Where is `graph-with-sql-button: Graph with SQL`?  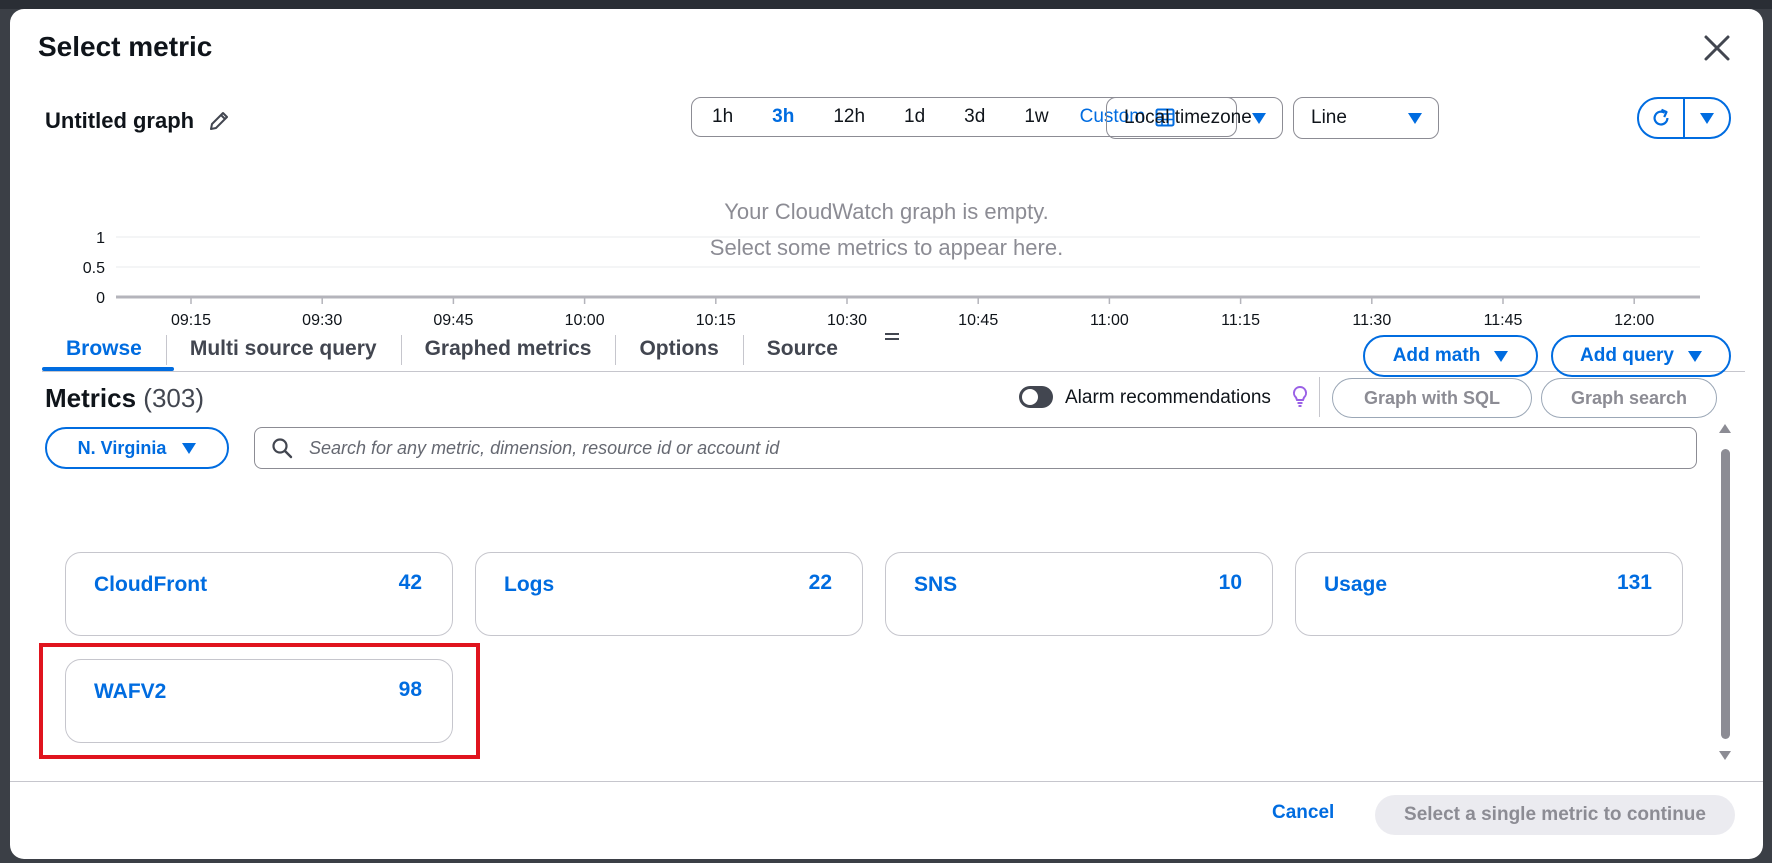
graph-with-sql-button: Graph with SQL is located at coordinates (1432, 398).